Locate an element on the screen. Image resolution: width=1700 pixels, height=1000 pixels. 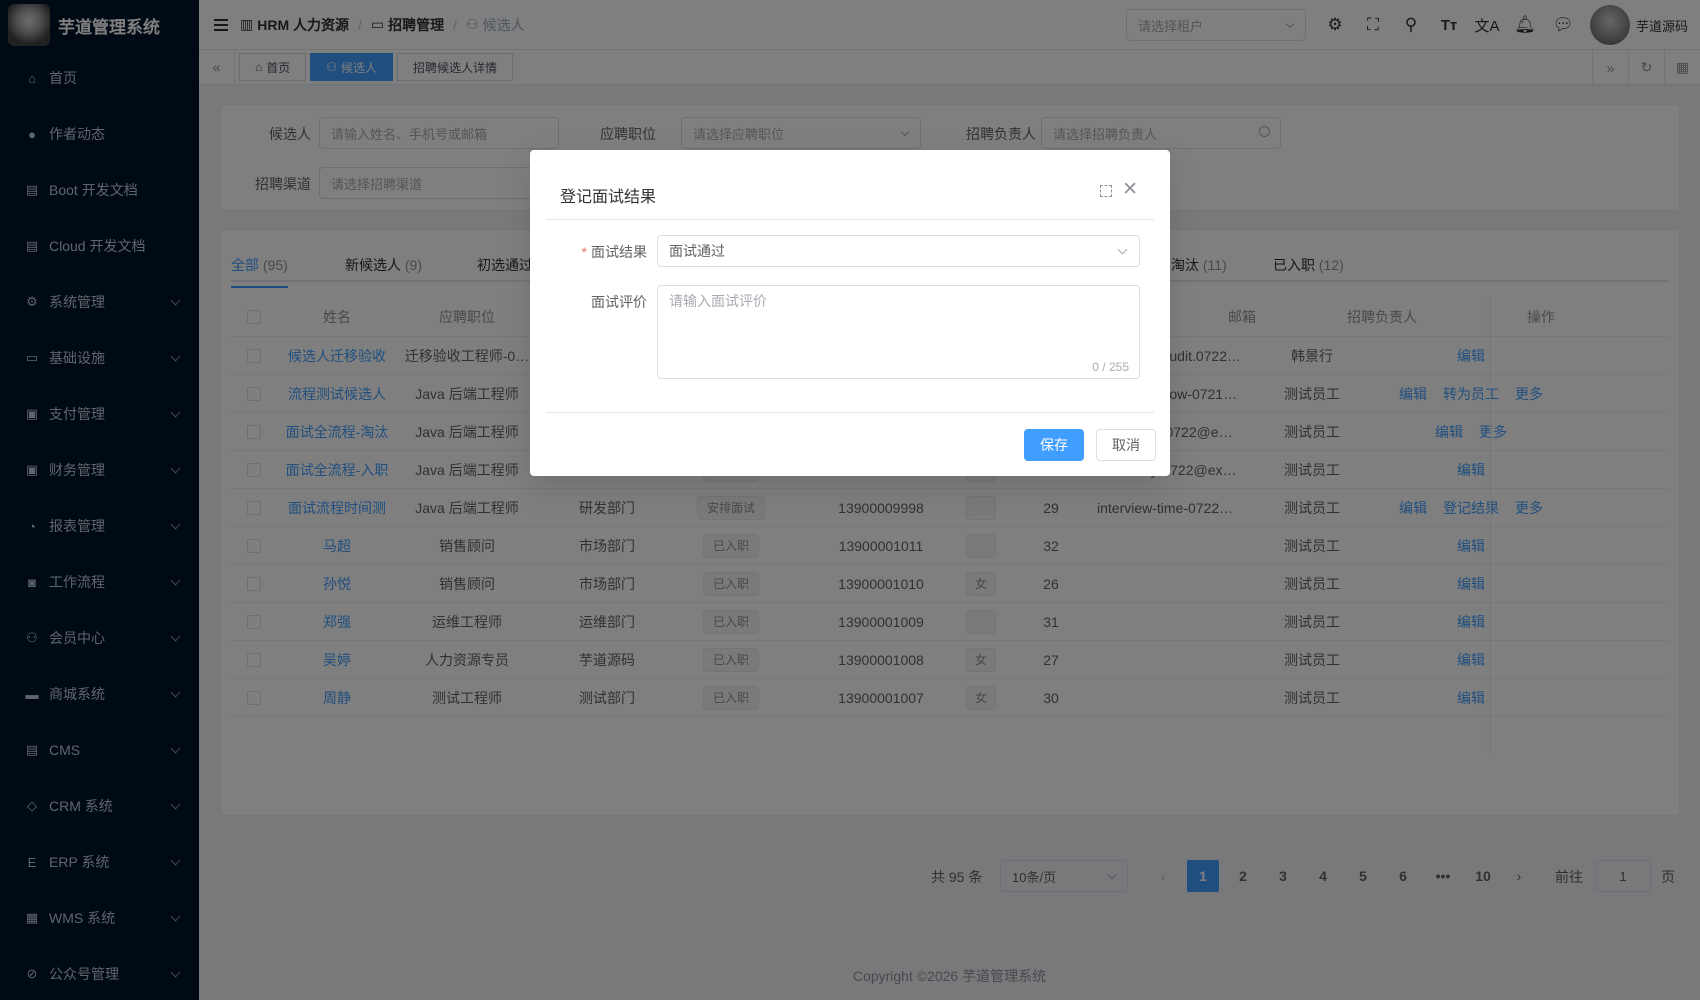
dialog-header-divider is located at coordinates (850, 219).